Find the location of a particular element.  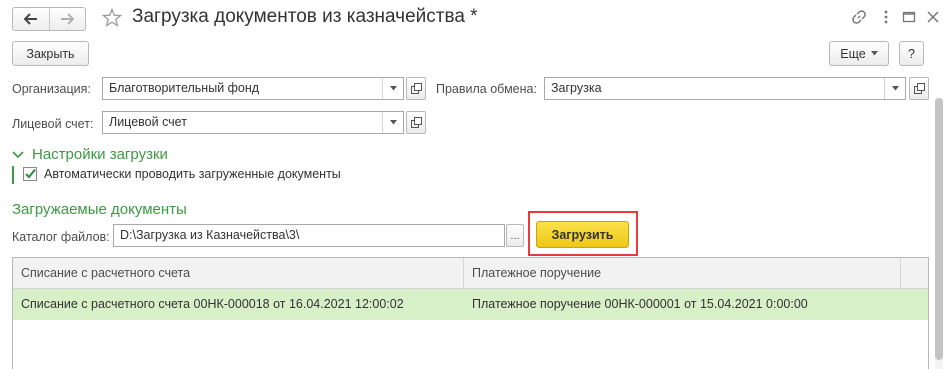

forward-button is located at coordinates (67, 19).